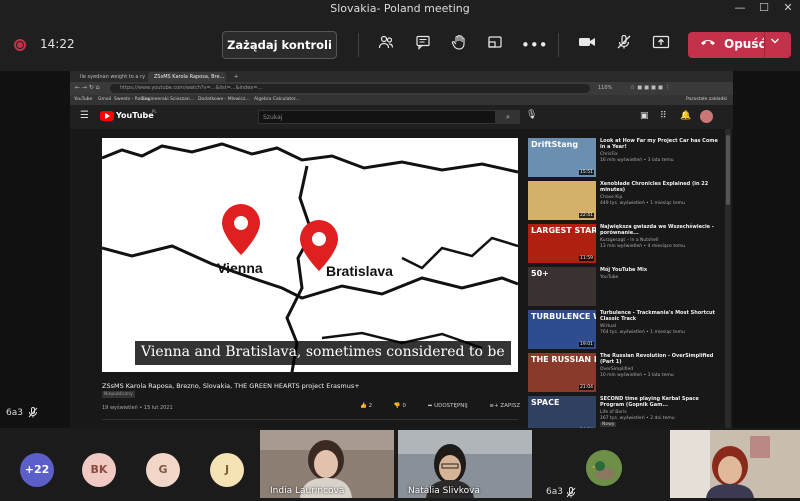 Image resolution: width=800 pixels, height=501 pixels. Describe the element at coordinates (495, 45) in the screenshot. I see `rooms-icon` at that location.